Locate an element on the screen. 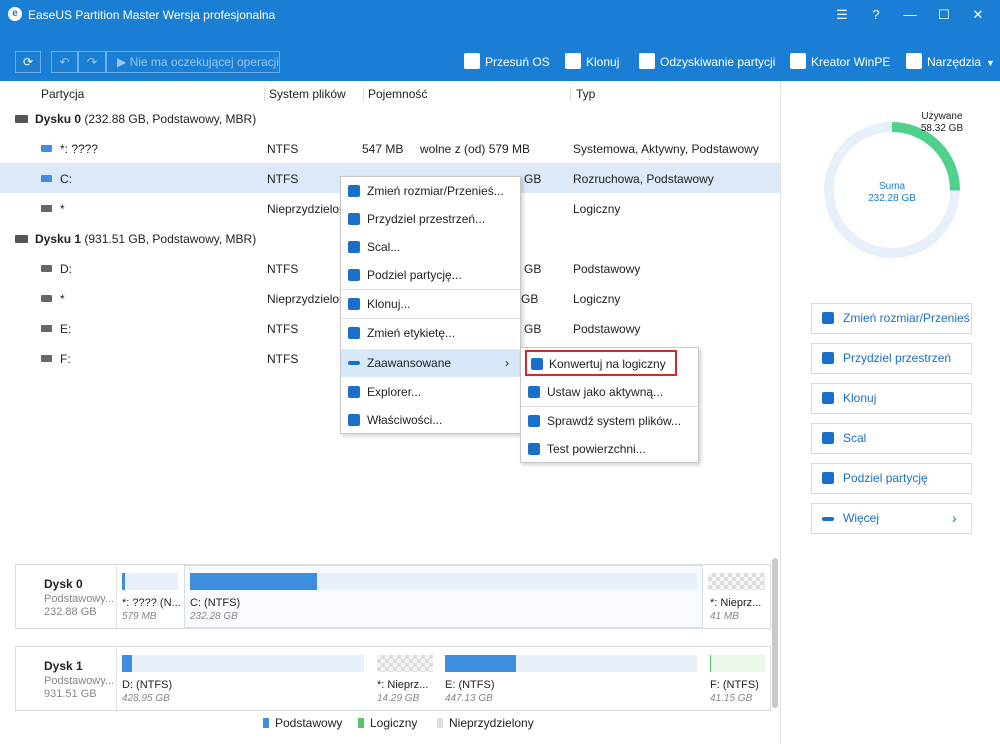 The height and width of the screenshot is (744, 1000). disk-1-header: Dysku 1 (931.51 GB, Podstawowy, MBR) is located at coordinates (135, 239).